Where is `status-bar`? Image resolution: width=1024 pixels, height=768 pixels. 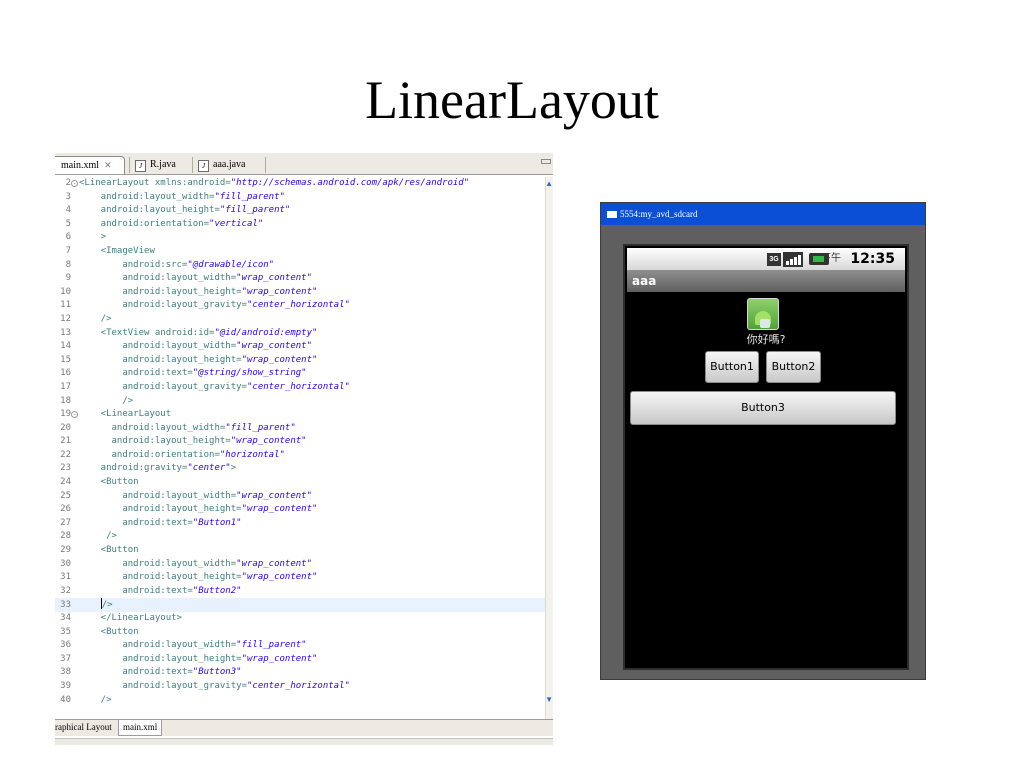
status-bar is located at coordinates (304, 741).